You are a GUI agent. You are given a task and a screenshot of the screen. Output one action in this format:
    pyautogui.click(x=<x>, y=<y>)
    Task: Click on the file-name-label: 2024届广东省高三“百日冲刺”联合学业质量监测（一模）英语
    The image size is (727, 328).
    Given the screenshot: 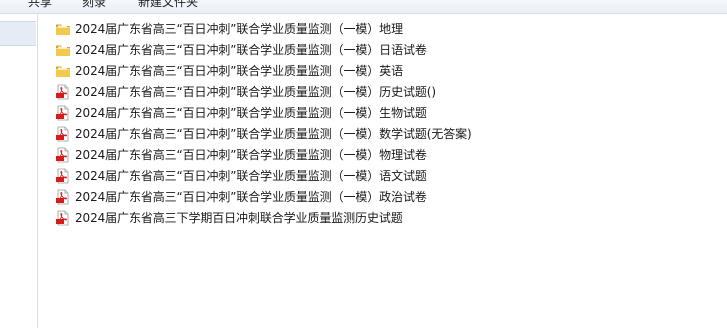 What is the action you would take?
    pyautogui.click(x=239, y=71)
    